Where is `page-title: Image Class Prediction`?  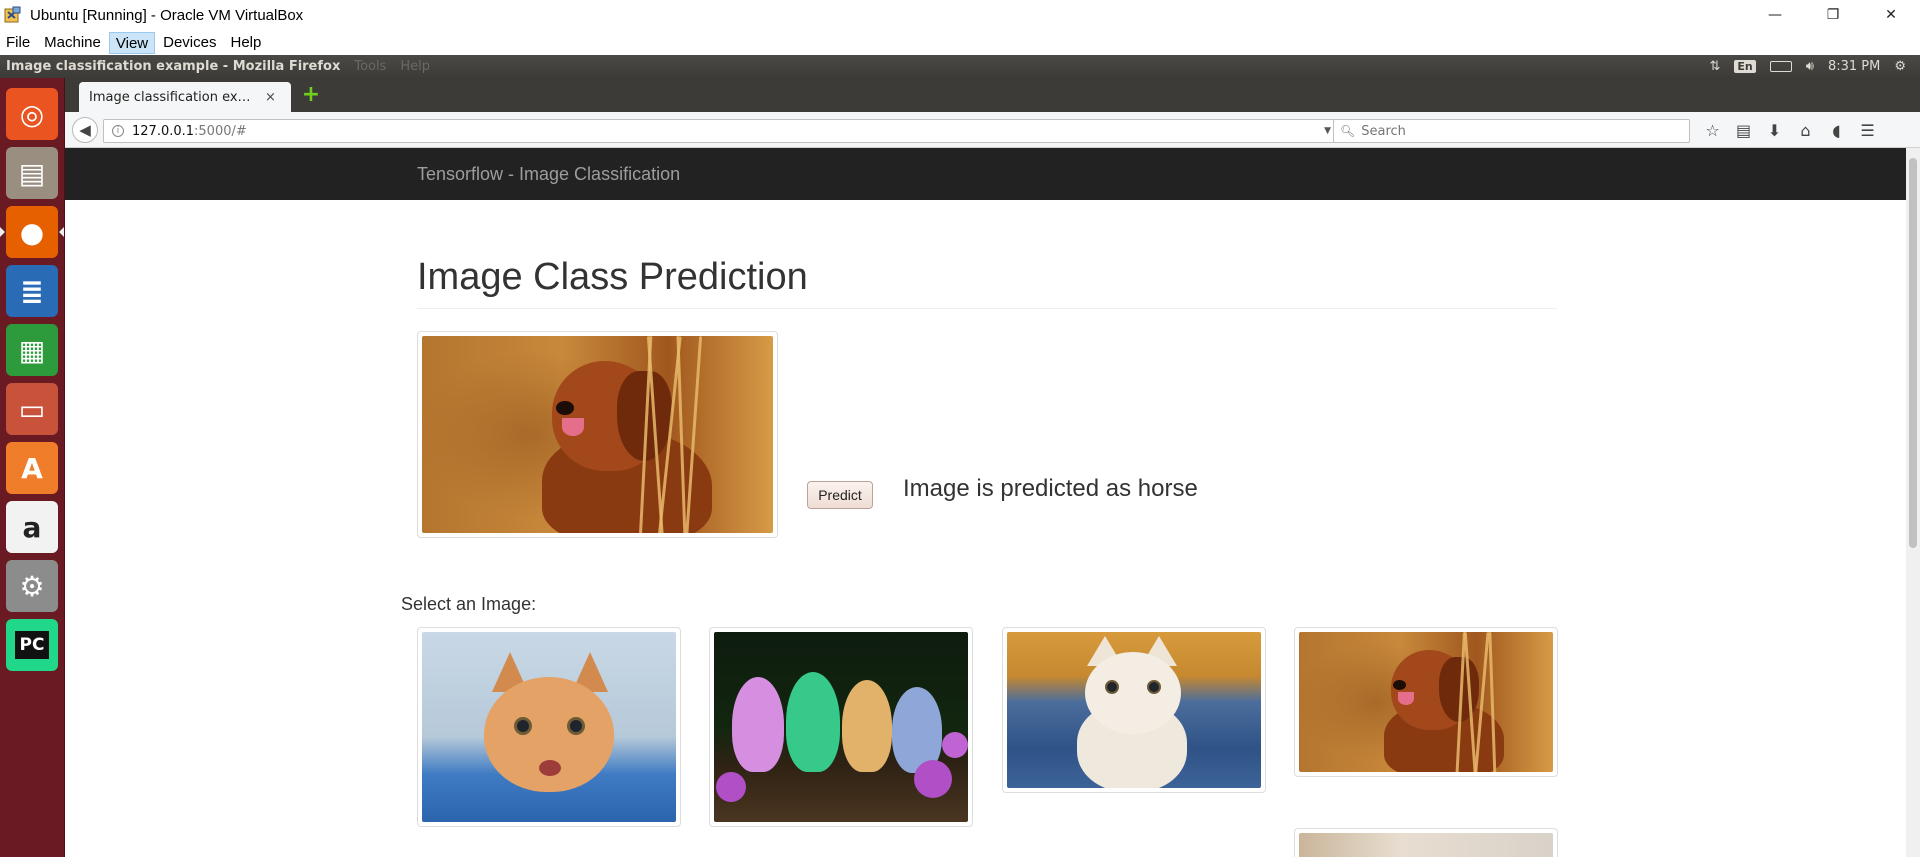
page-title: Image Class Prediction is located at coordinates (612, 277).